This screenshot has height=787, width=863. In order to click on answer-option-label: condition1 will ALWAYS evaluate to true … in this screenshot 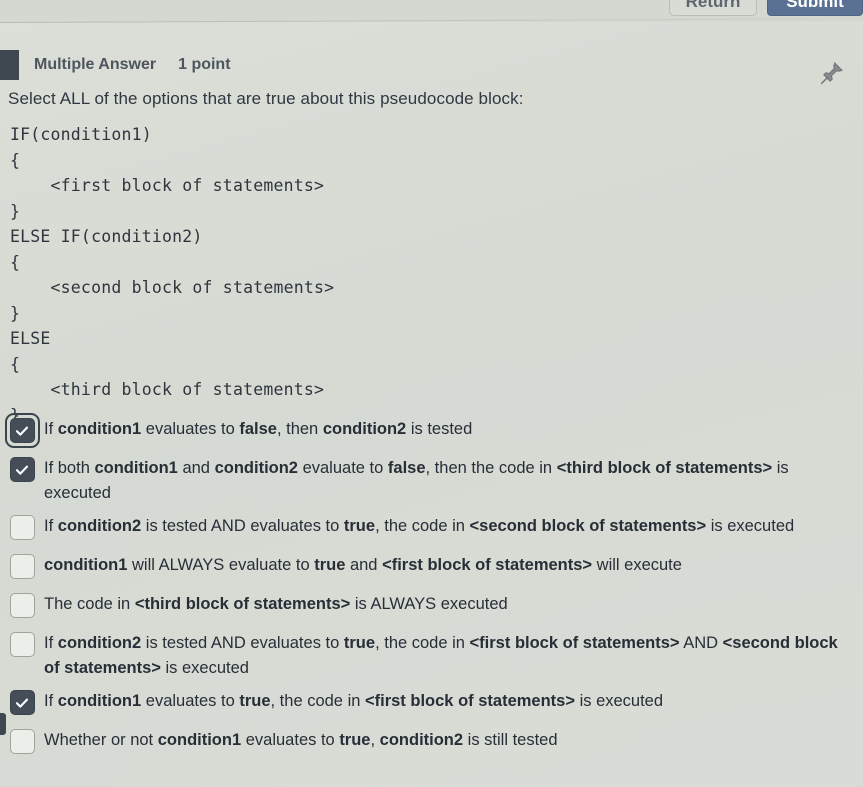, I will do `click(363, 565)`.